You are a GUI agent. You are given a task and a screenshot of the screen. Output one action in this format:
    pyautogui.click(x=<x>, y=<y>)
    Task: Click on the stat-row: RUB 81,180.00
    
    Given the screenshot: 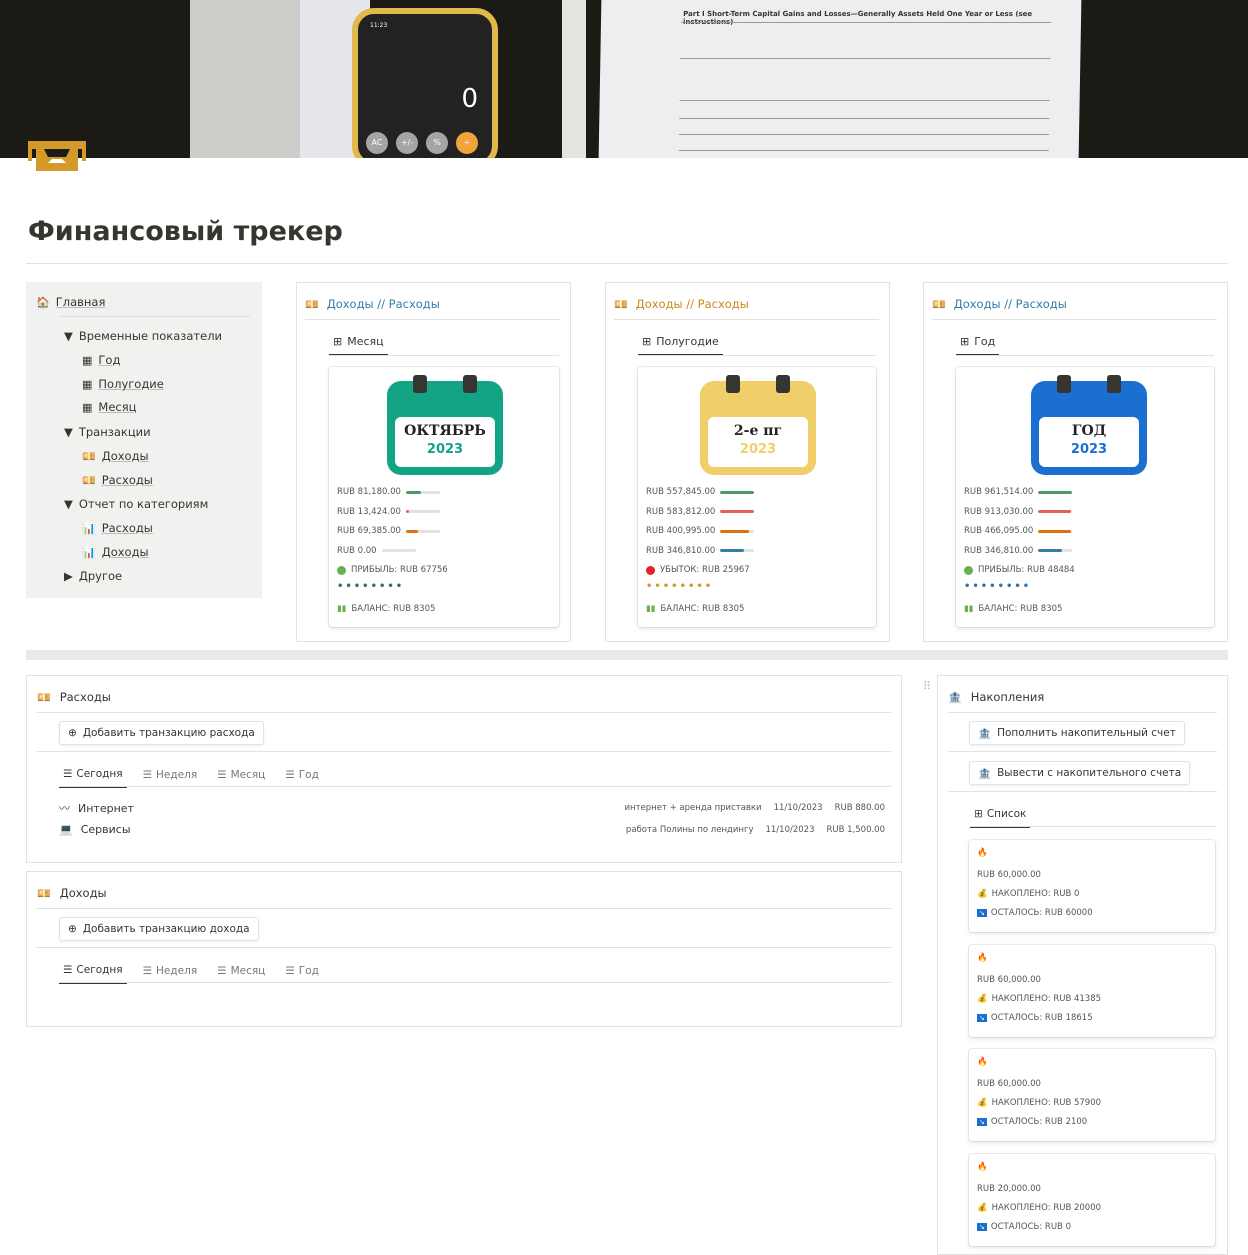 What is the action you would take?
    pyautogui.click(x=388, y=492)
    